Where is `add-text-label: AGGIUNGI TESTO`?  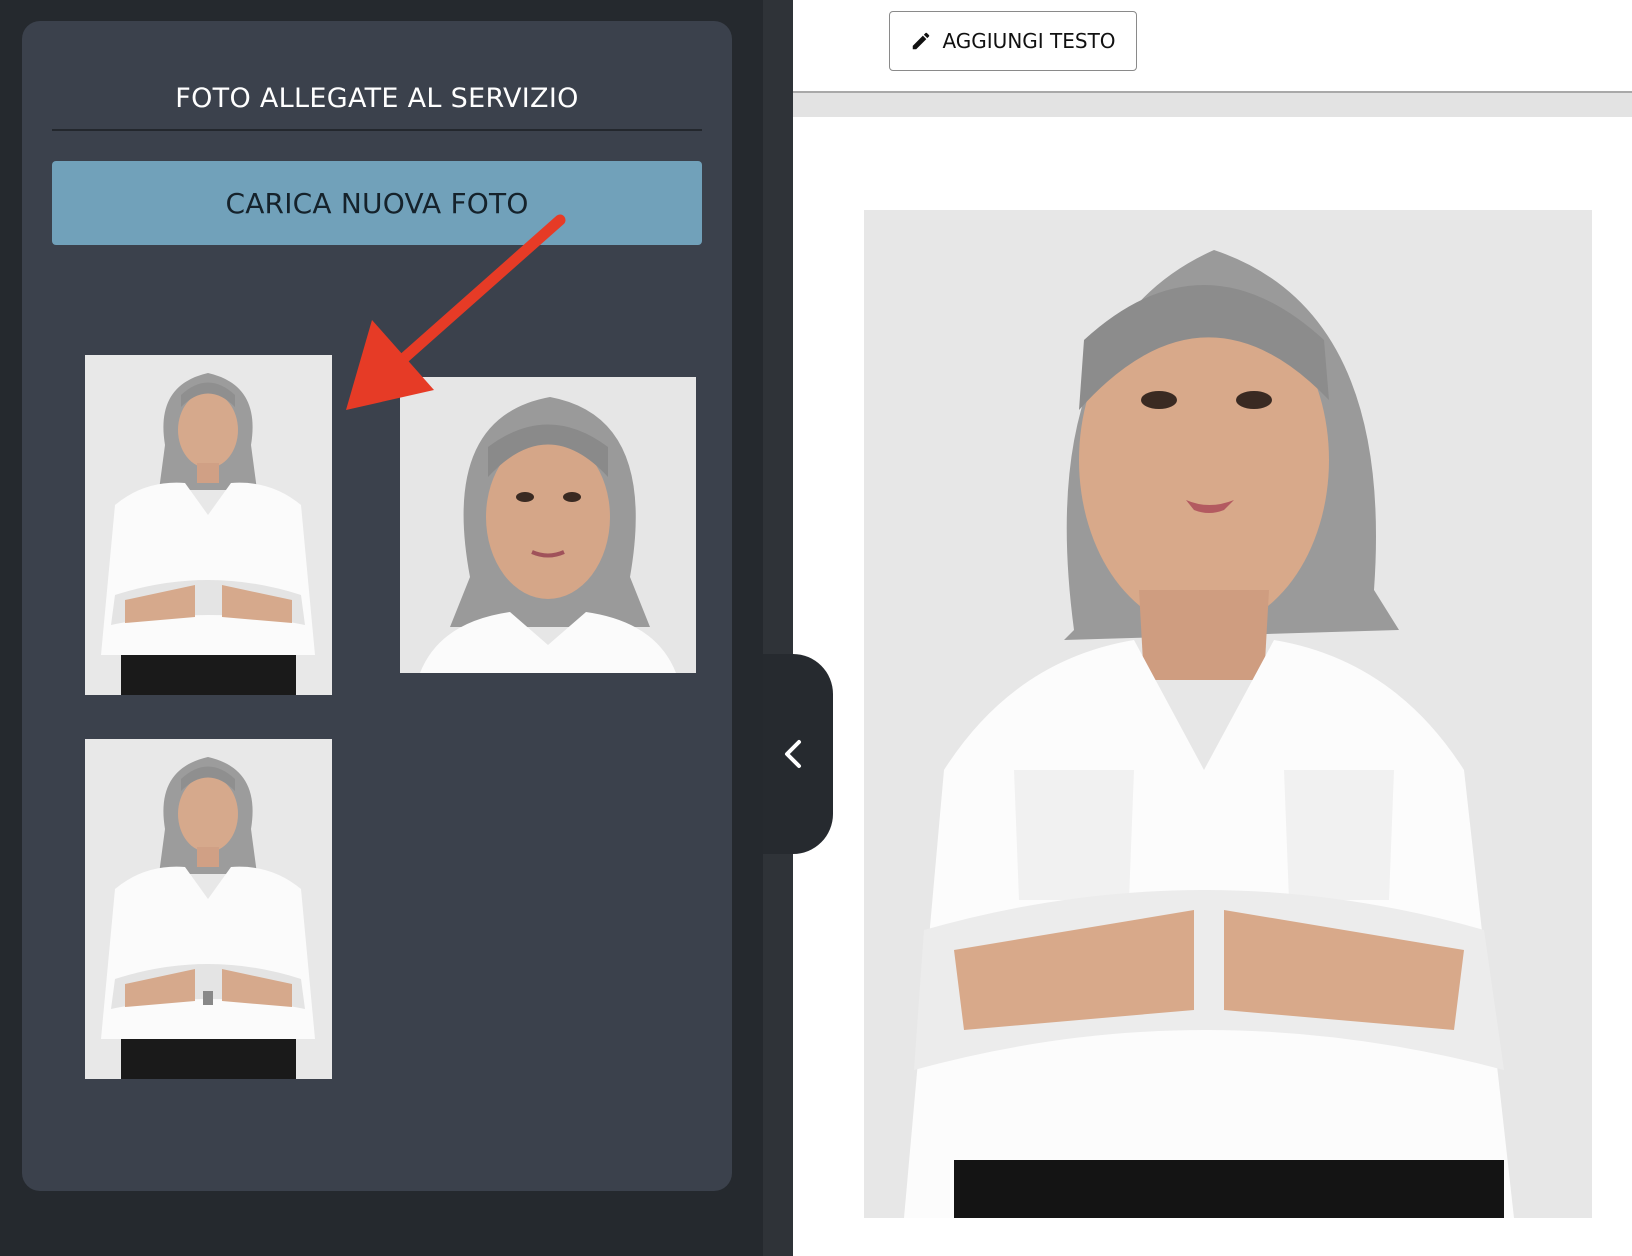
add-text-label: AGGIUNGI TESTO is located at coordinates (1029, 41).